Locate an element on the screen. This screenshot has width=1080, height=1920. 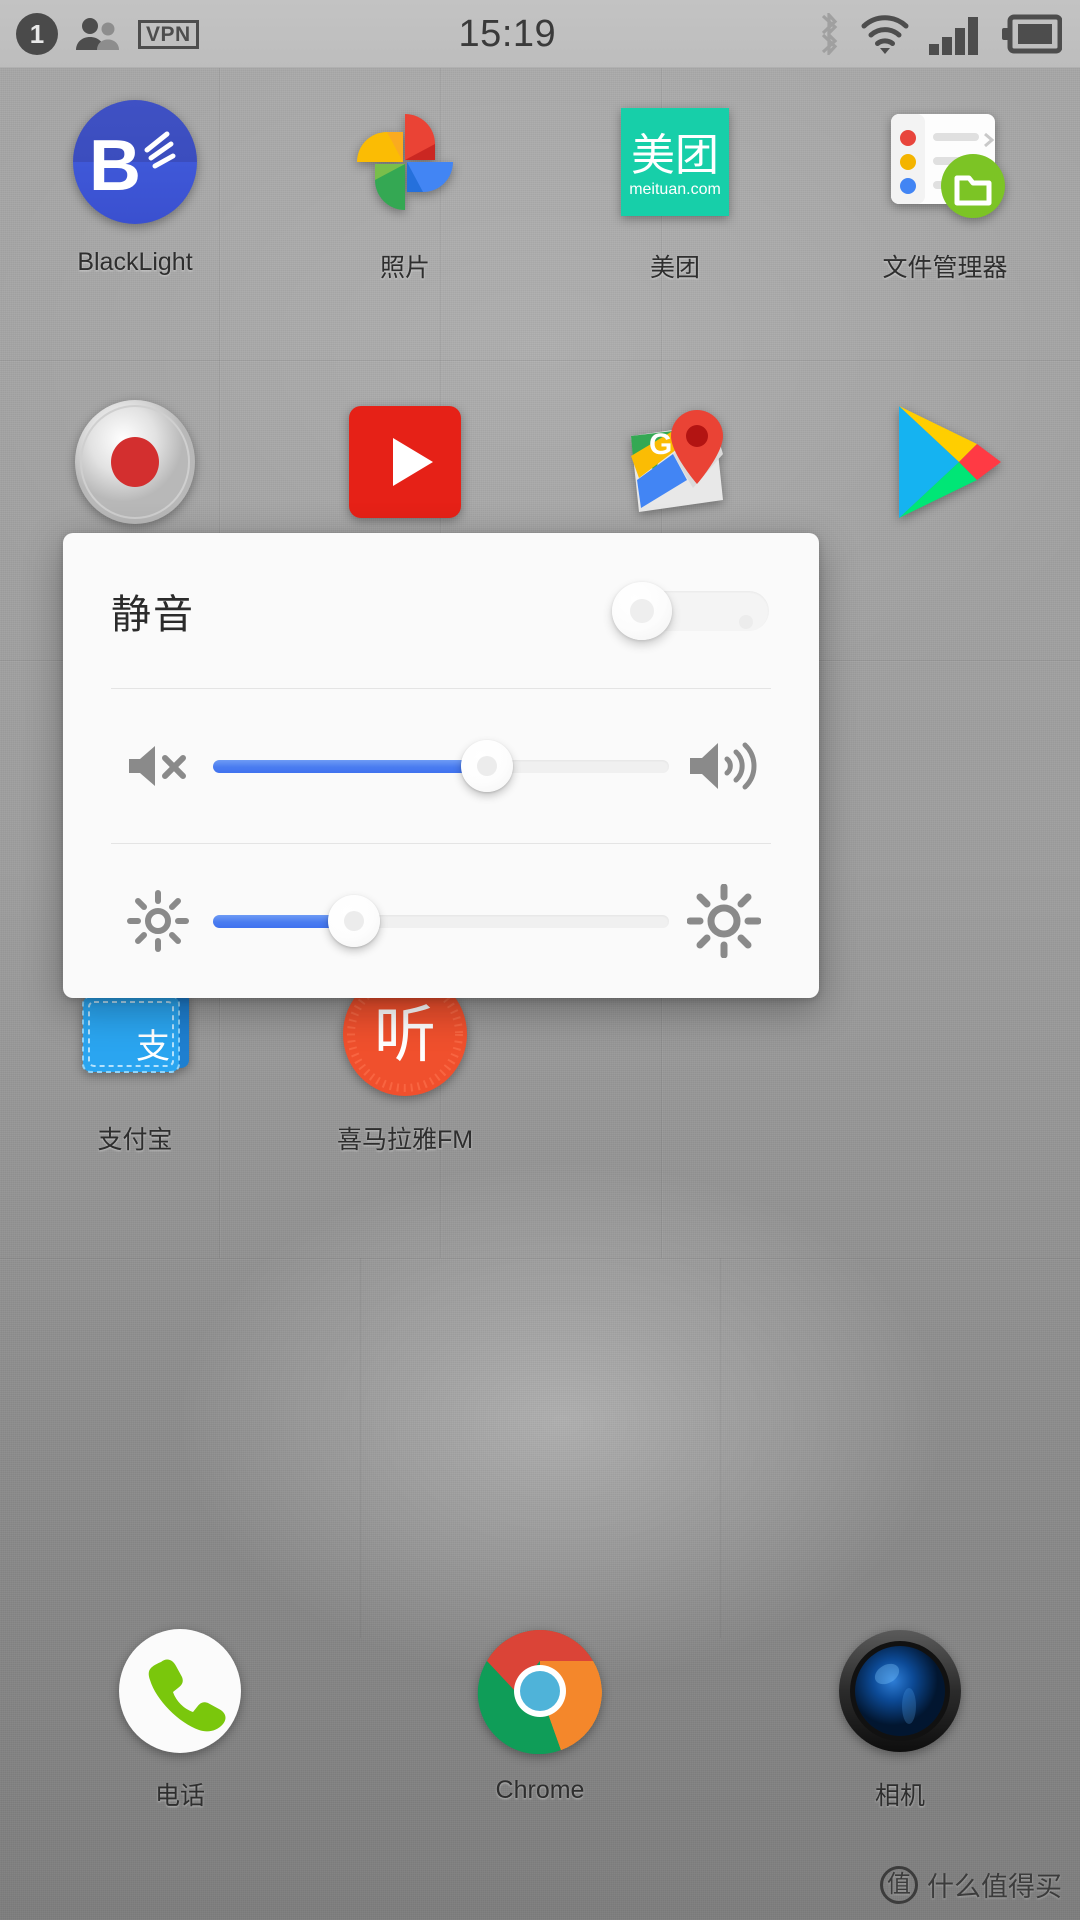
app-blacklight: B BlackLight is located at coordinates (135, 194).